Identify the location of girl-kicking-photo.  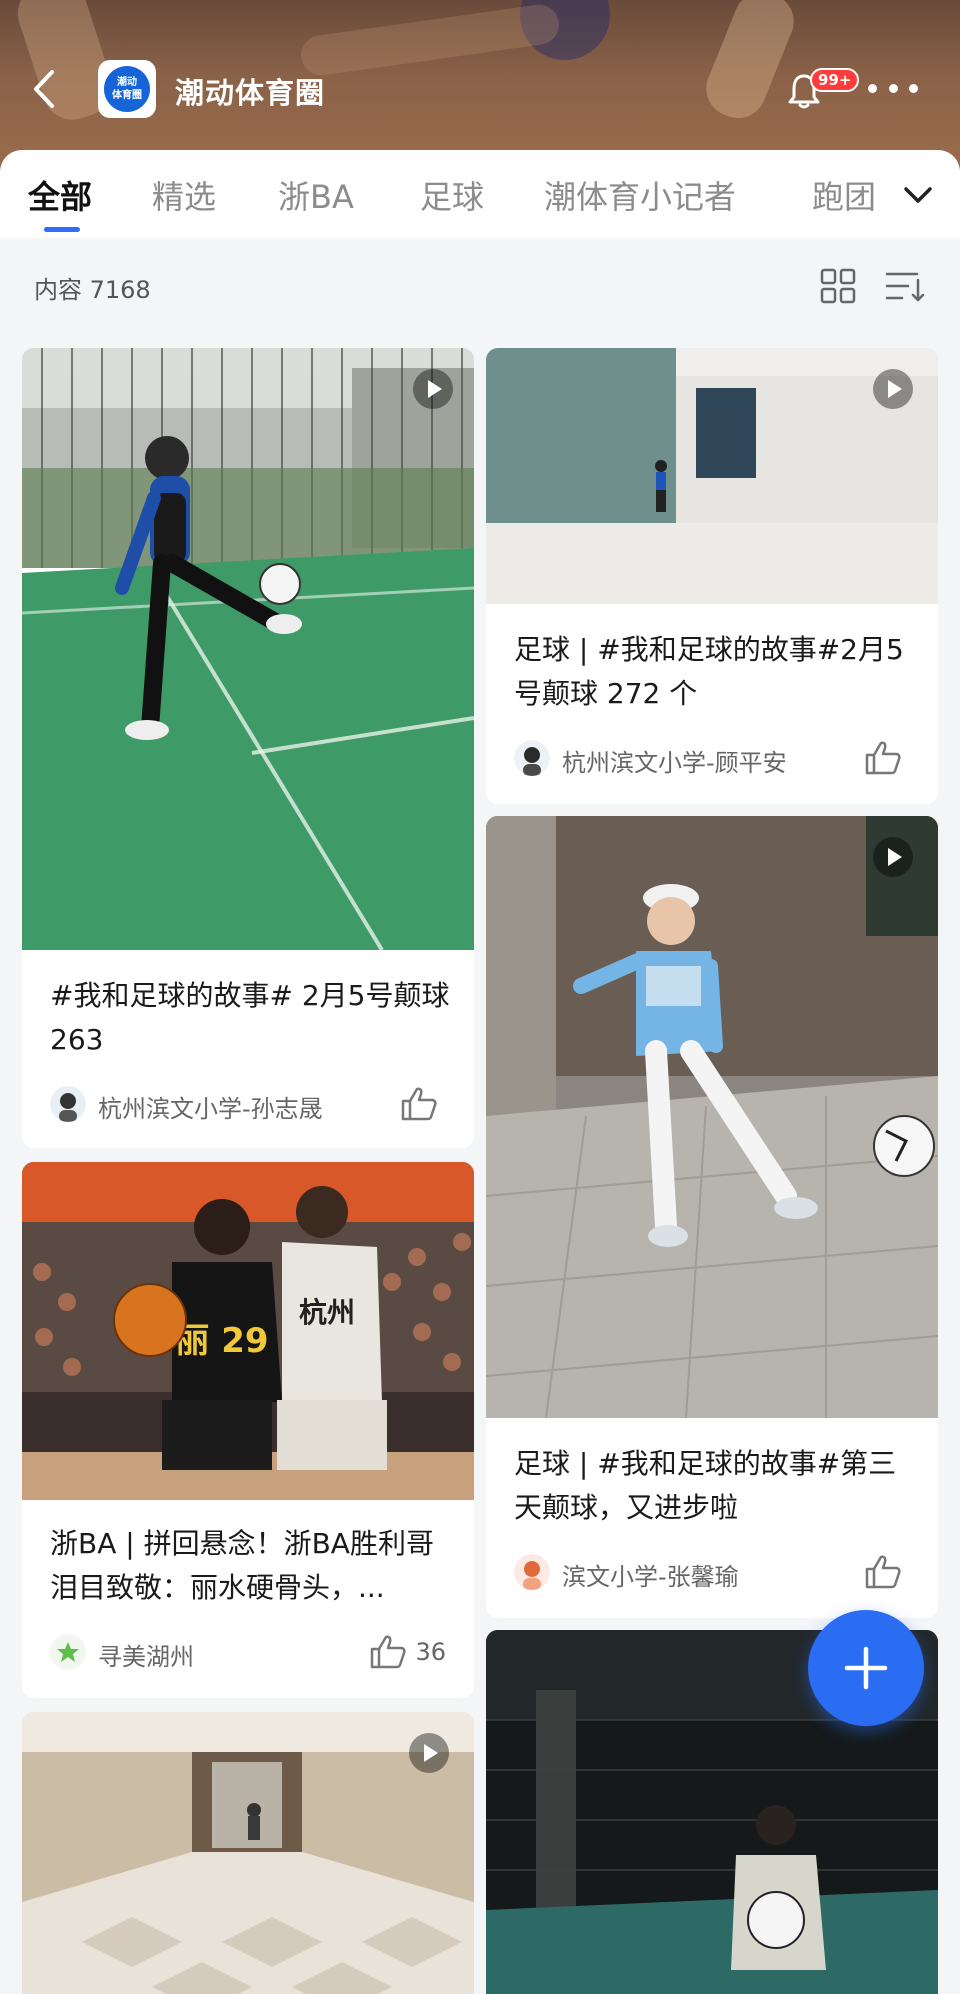
(712, 1117).